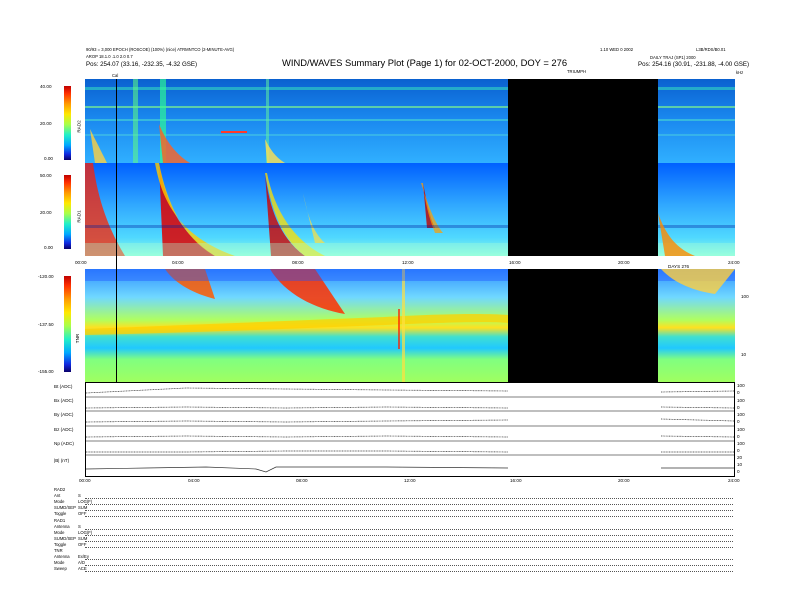 The width and height of the screenshot is (792, 612). I want to click on line-tick-0-1: 0, so click(738, 392).